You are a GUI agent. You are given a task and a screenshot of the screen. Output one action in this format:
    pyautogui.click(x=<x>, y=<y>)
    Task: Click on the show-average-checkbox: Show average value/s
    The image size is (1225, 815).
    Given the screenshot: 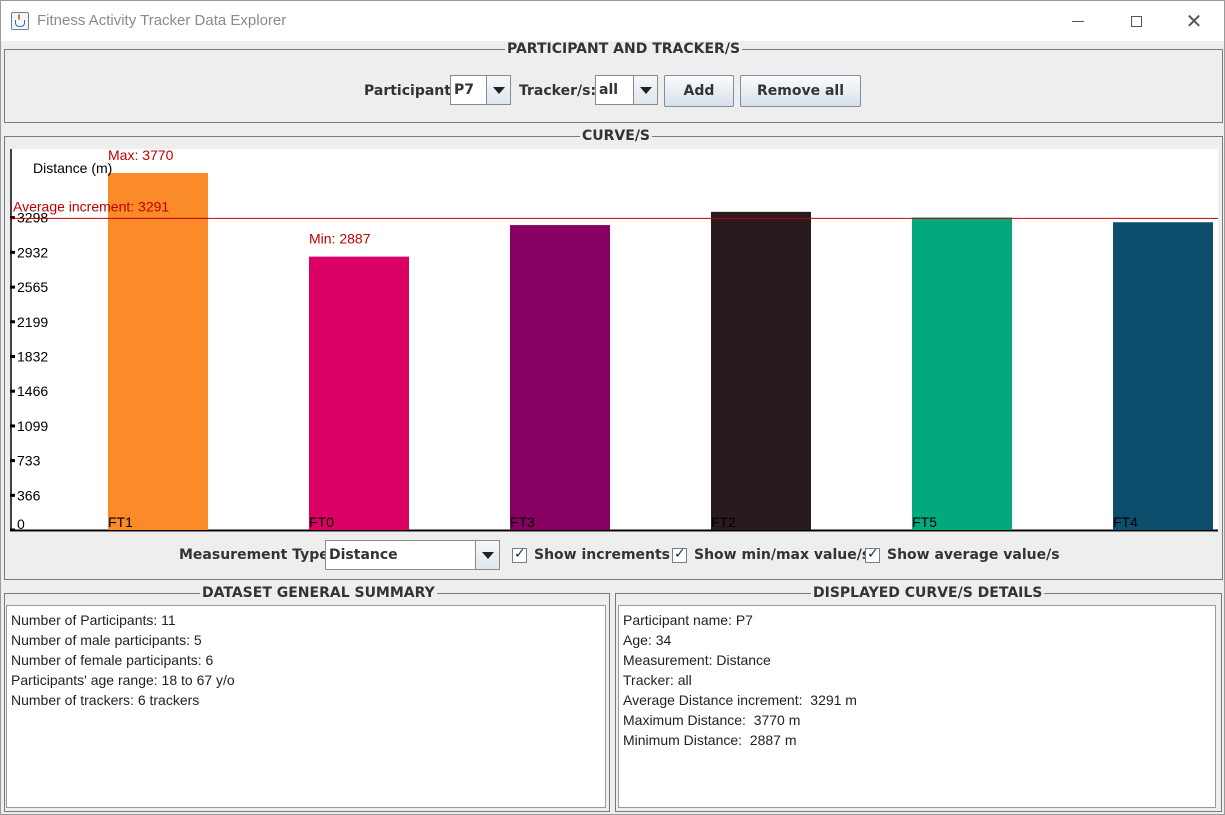 What is the action you would take?
    pyautogui.click(x=962, y=554)
    